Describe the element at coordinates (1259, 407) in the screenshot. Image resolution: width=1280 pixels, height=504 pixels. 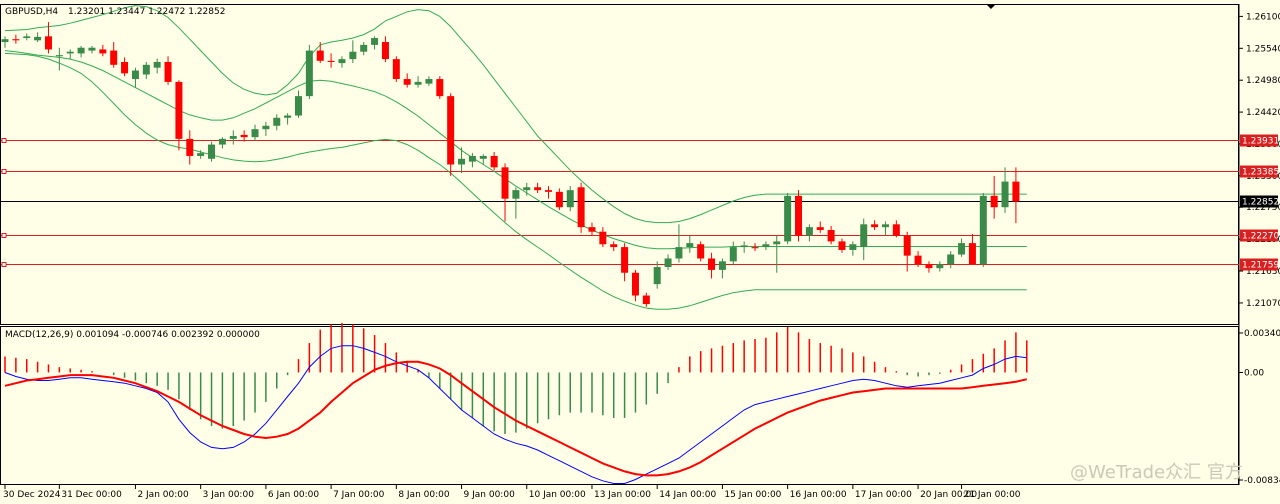
I see `macd-axis: 0.003409 0.00 -0.008346` at that location.